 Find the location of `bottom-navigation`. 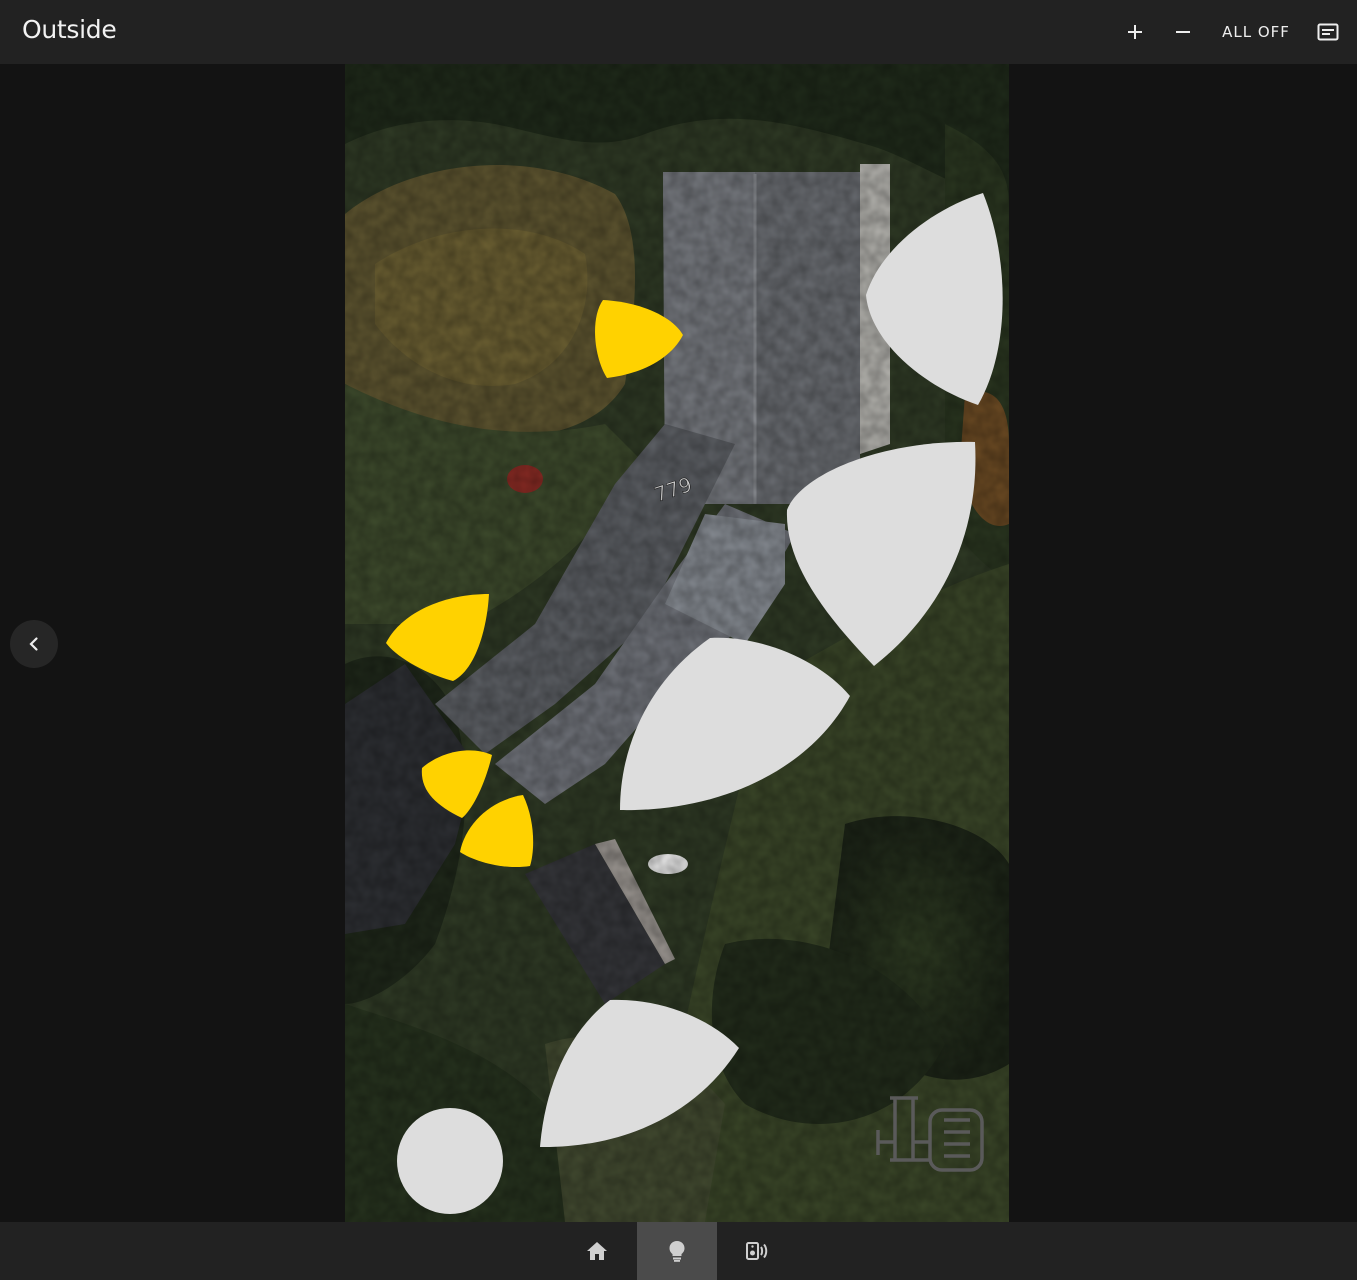

bottom-navigation is located at coordinates (678, 1251).